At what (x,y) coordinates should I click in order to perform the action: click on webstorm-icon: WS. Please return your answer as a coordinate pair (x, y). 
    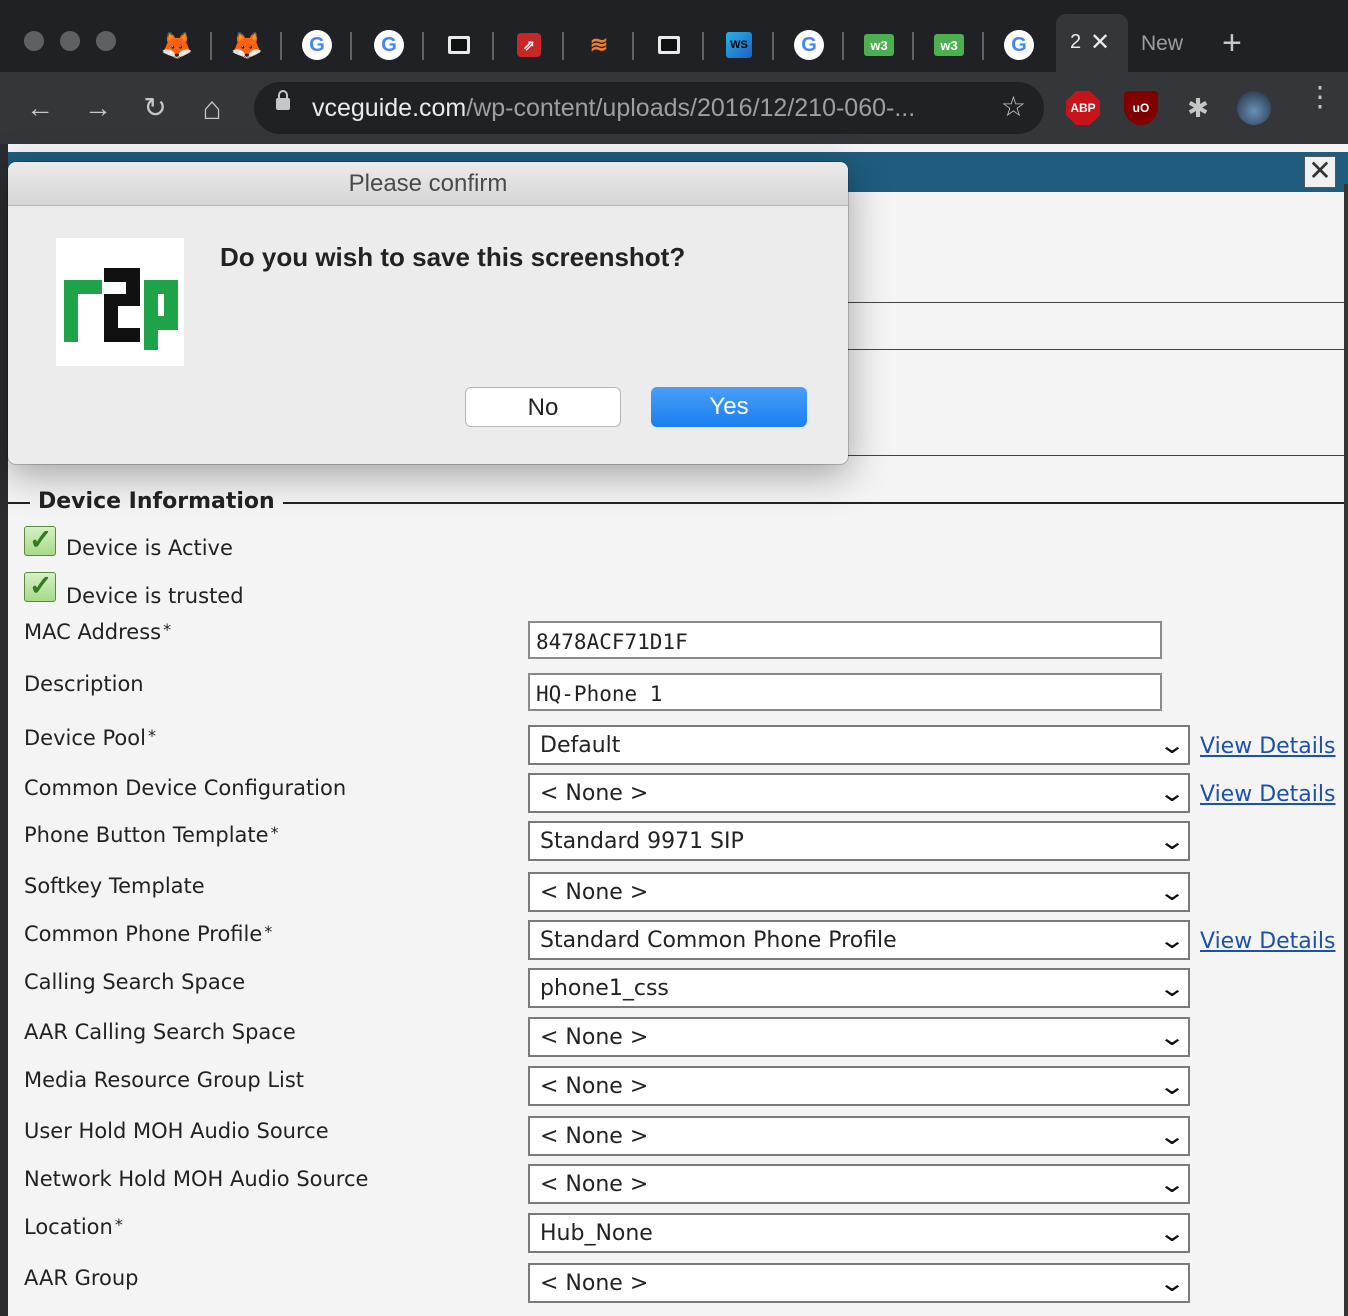
    Looking at the image, I should click on (739, 45).